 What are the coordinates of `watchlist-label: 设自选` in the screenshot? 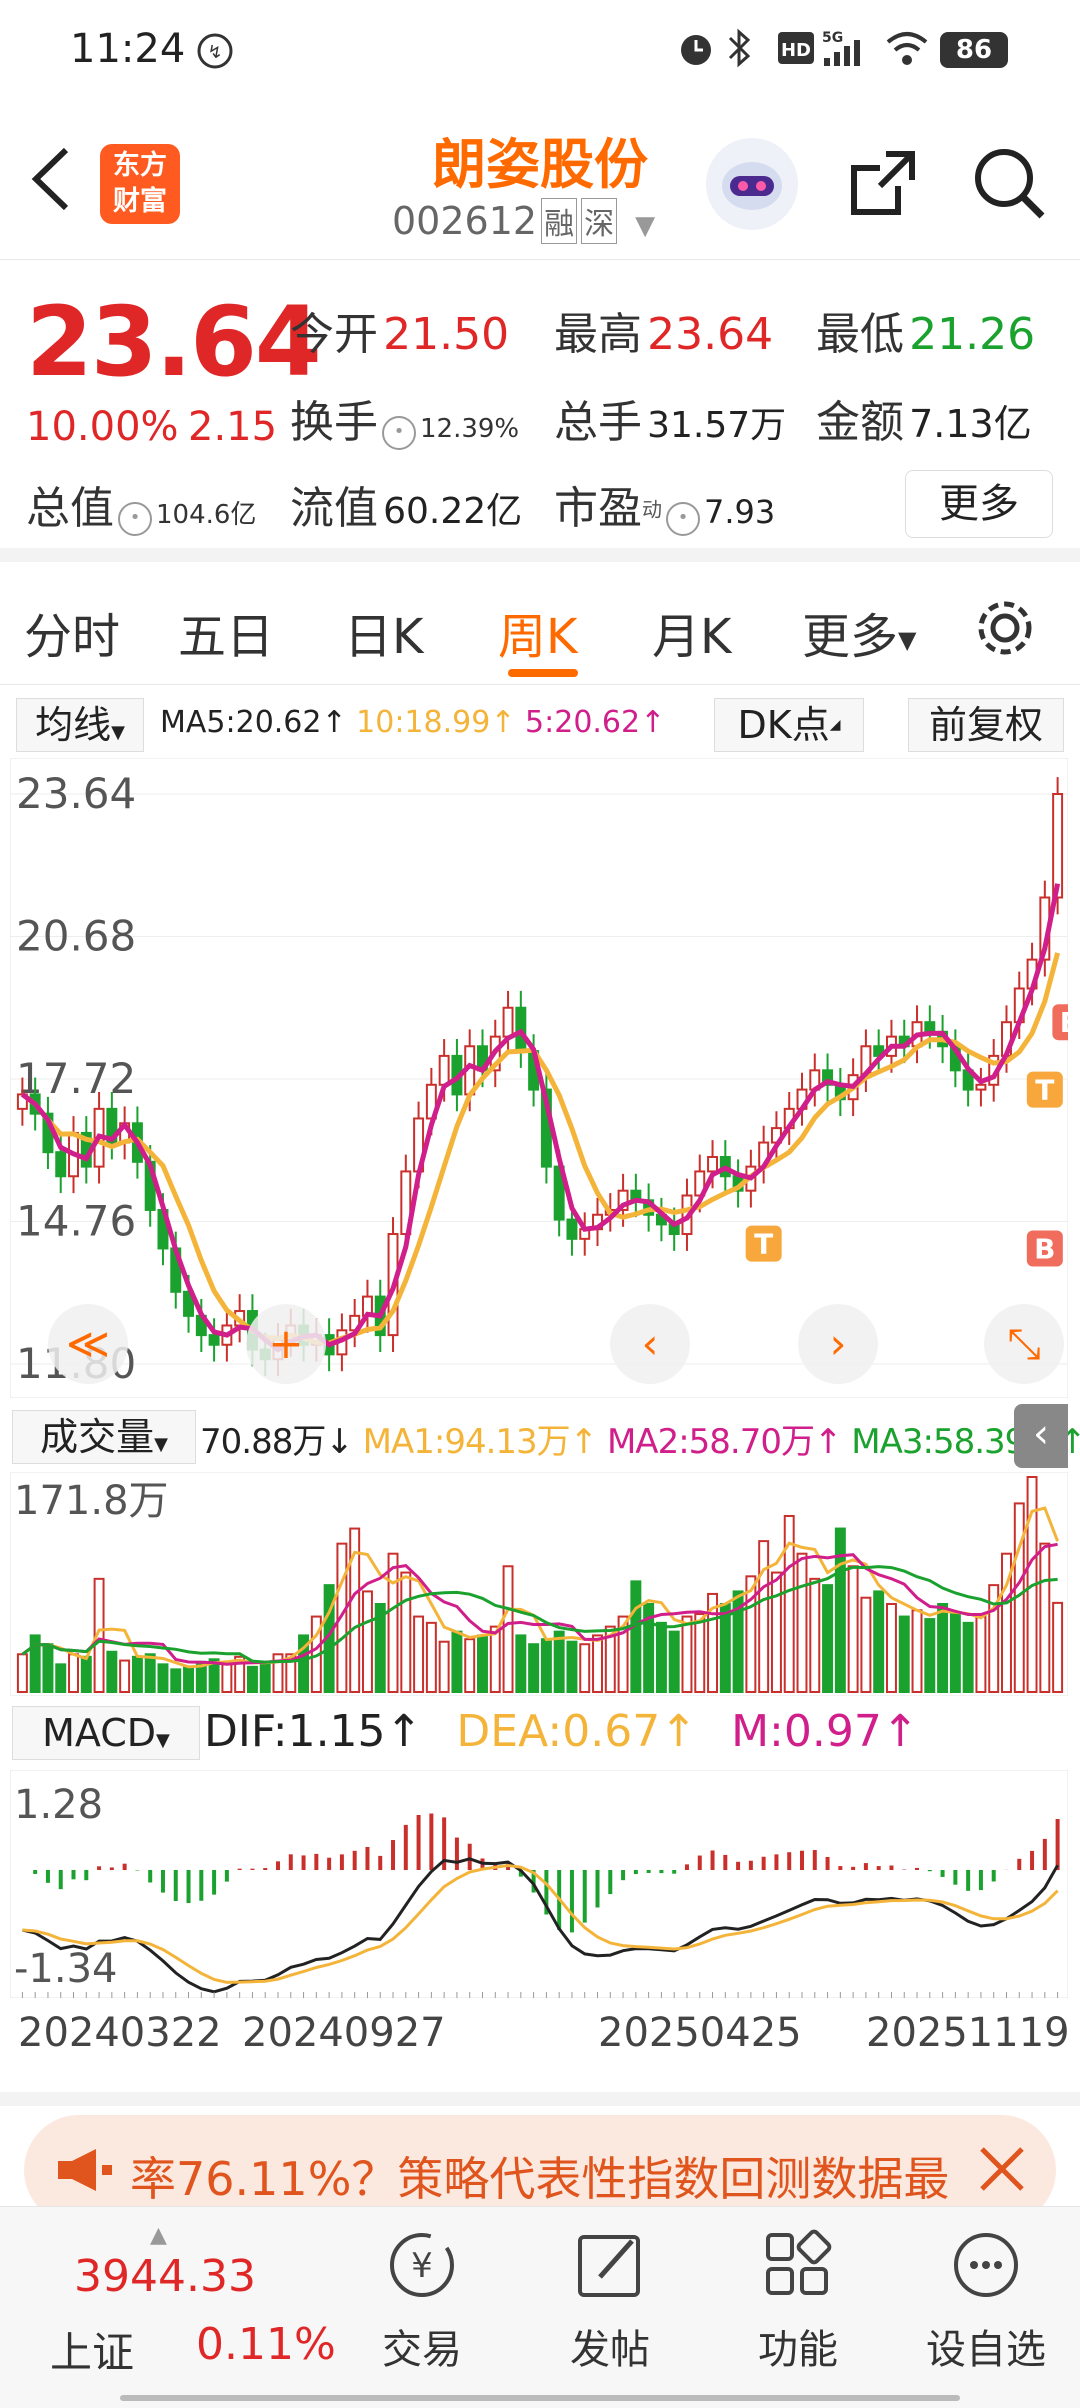 It's located at (986, 2350).